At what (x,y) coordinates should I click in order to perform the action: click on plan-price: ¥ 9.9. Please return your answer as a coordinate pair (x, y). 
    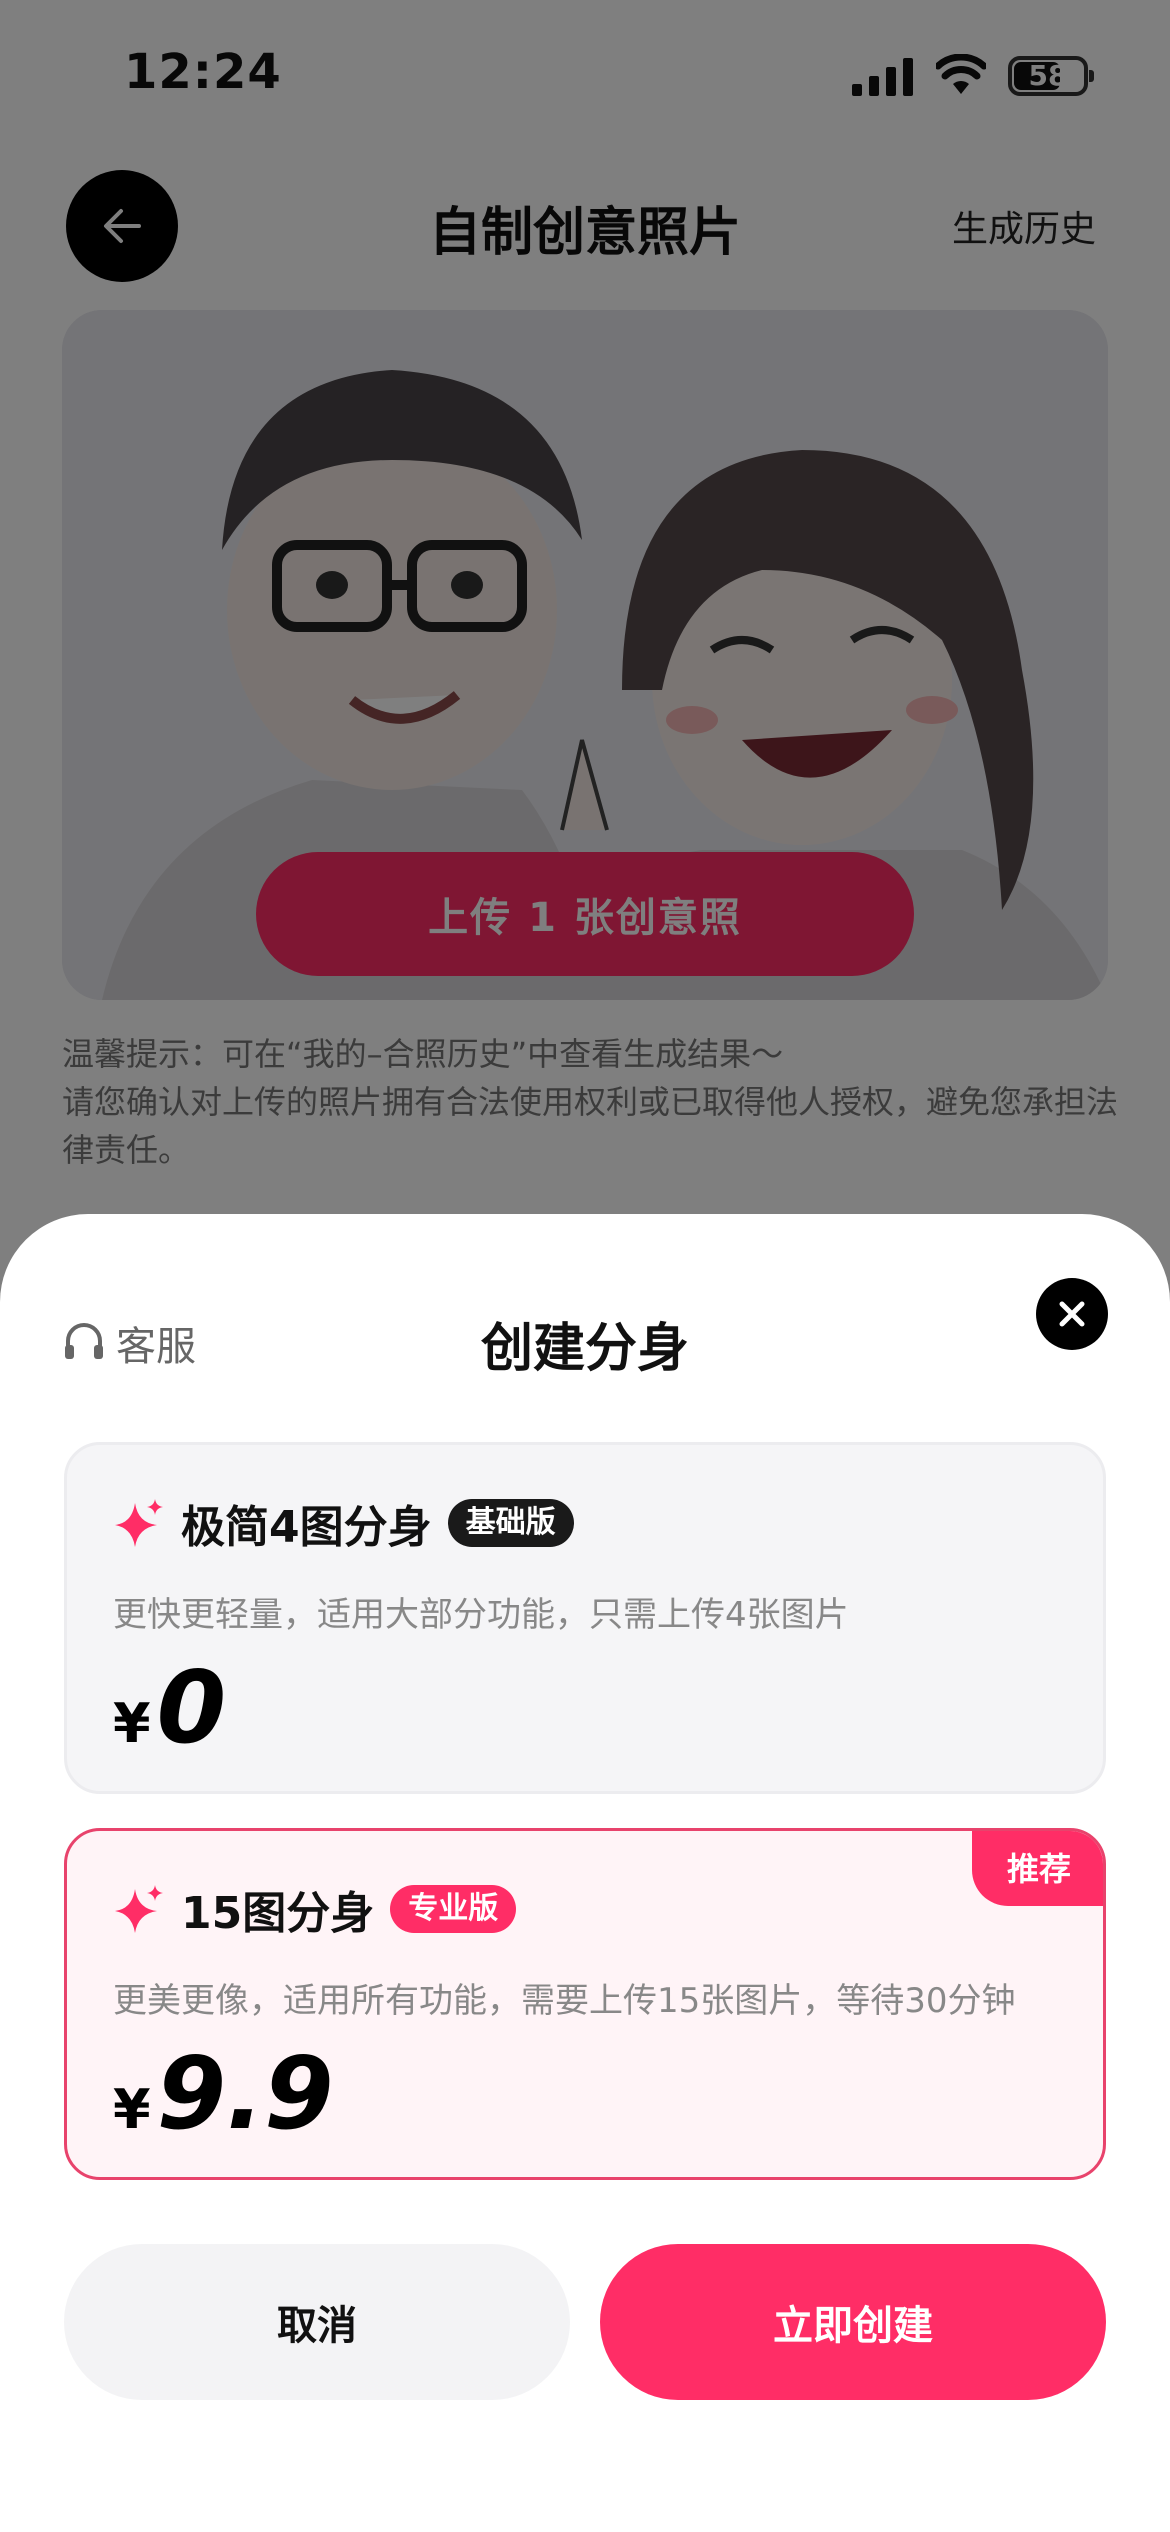
    Looking at the image, I should click on (223, 2093).